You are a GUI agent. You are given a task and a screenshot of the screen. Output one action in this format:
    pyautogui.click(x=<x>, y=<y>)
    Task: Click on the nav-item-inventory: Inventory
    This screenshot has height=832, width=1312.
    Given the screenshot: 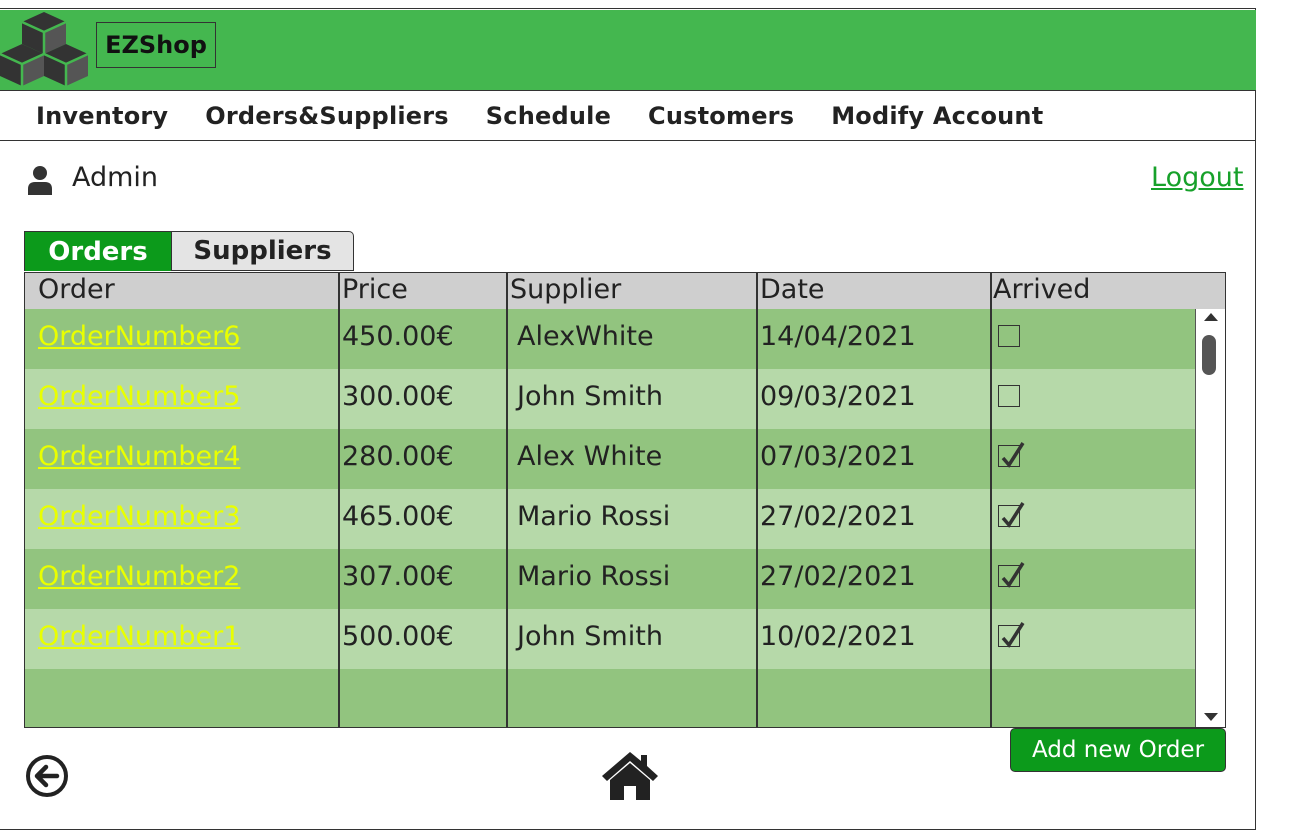 What is the action you would take?
    pyautogui.click(x=102, y=116)
    